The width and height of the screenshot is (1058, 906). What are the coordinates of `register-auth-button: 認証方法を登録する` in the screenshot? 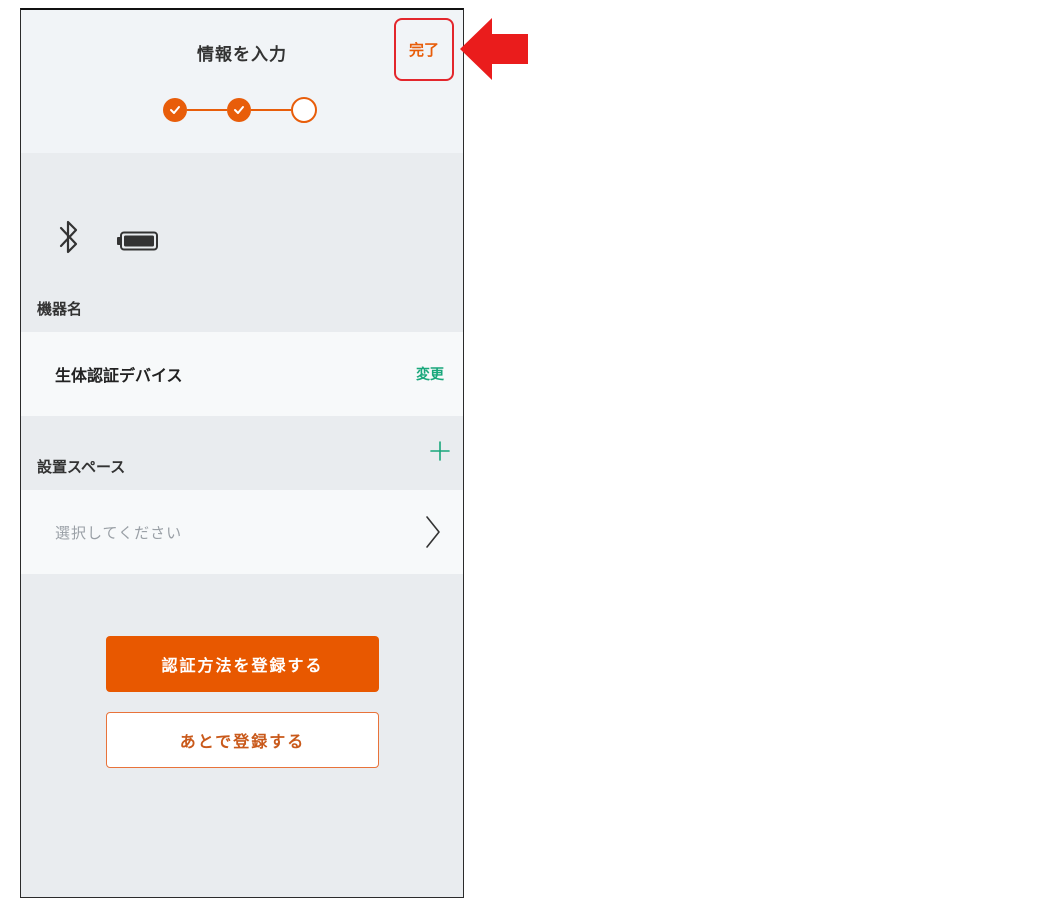 It's located at (242, 664).